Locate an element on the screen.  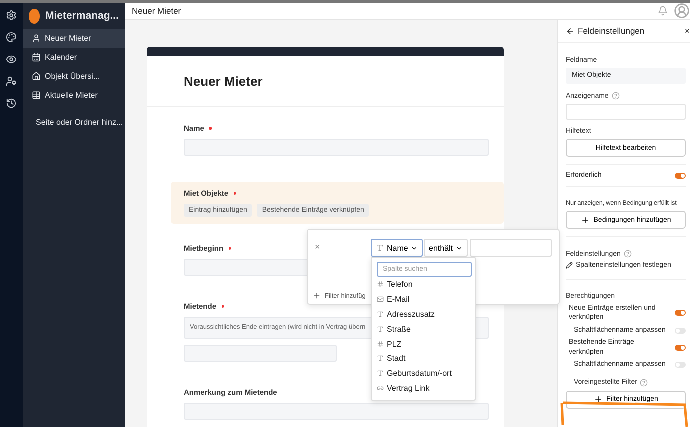
filter-value-field is located at coordinates (511, 248).